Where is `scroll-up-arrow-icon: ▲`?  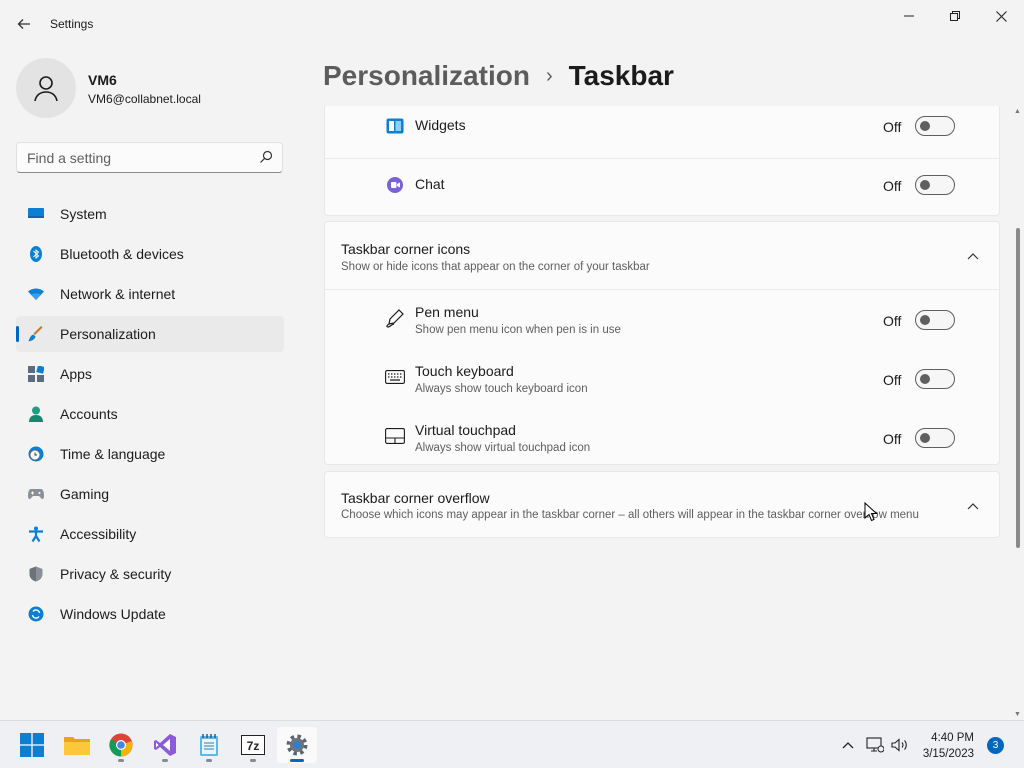 scroll-up-arrow-icon: ▲ is located at coordinates (1017, 111).